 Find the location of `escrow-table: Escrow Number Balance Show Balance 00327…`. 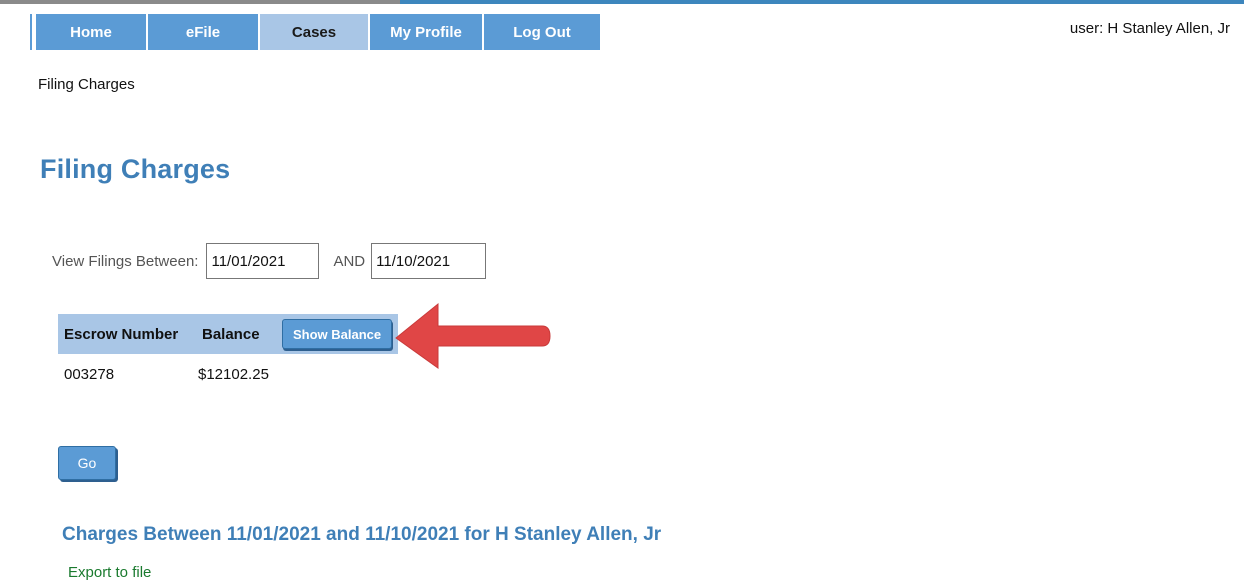

escrow-table: Escrow Number Balance Show Balance 00327… is located at coordinates (228, 354).